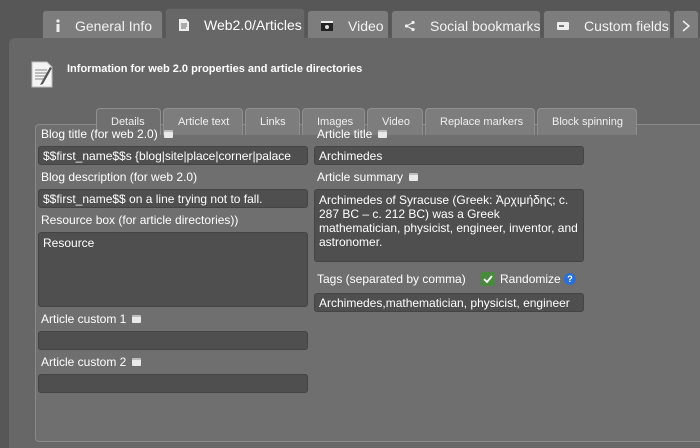 This screenshot has width=700, height=448. What do you see at coordinates (391, 279) in the screenshot?
I see `tags-label: Tags (separated by comma)` at bounding box center [391, 279].